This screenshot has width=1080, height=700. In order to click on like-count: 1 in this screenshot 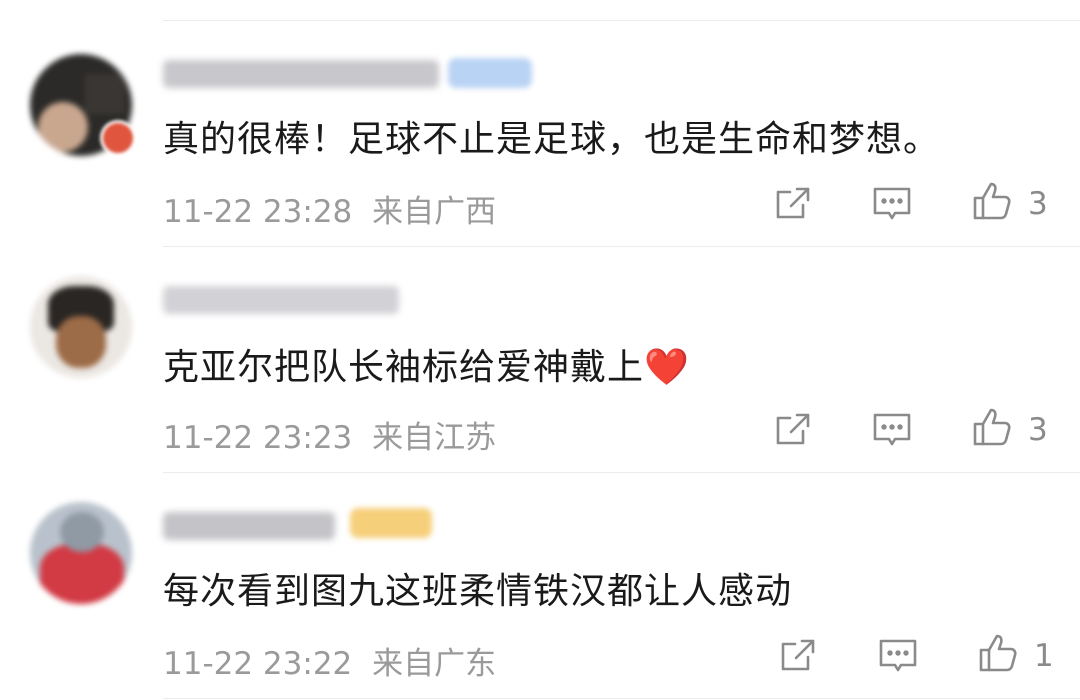, I will do `click(1044, 656)`.